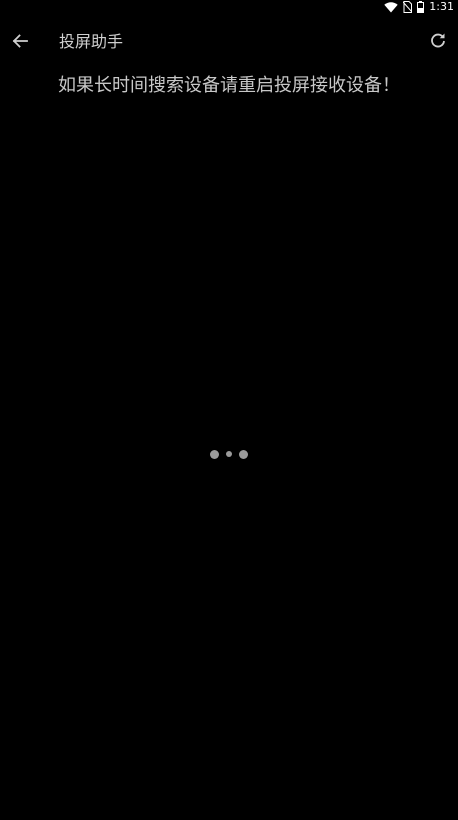 The width and height of the screenshot is (458, 820). I want to click on back-button, so click(20, 42).